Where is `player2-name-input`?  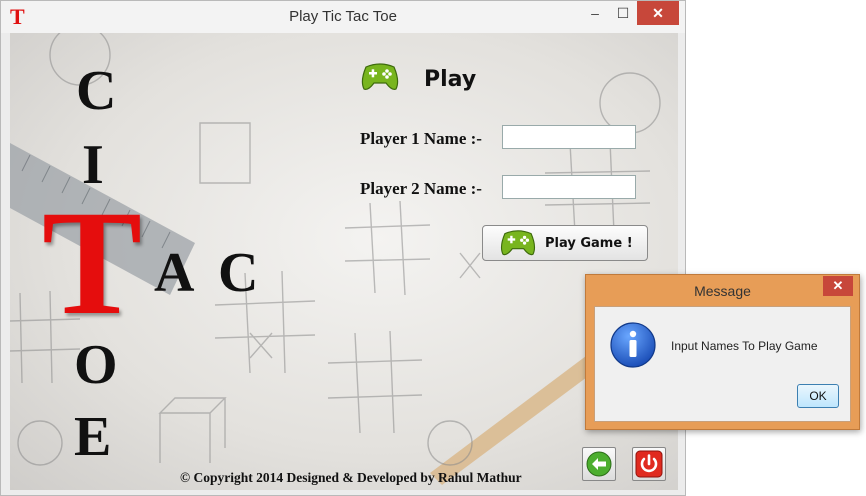 player2-name-input is located at coordinates (569, 187).